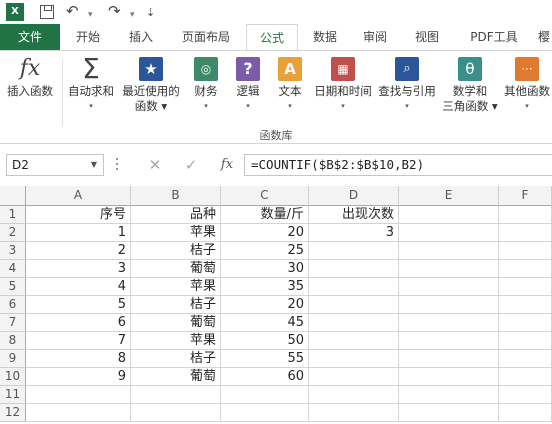  I want to click on redo-icon: ↷, so click(114, 11).